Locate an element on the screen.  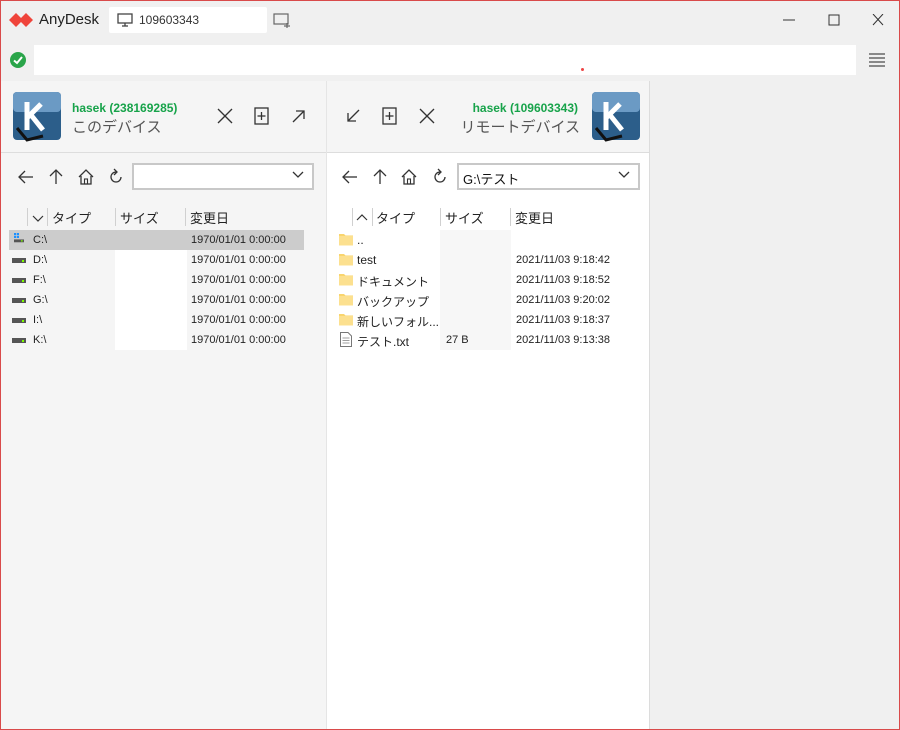
list-item: バックアップ 2021/11/03 9:20:02 is located at coordinates (487, 300).